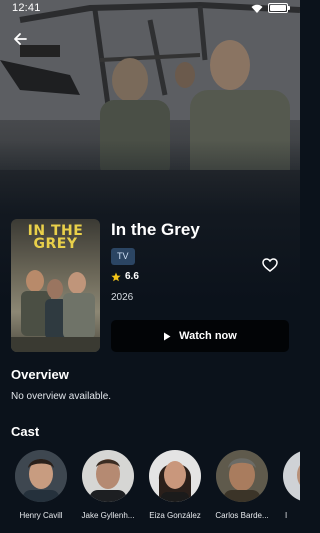 The width and height of the screenshot is (320, 533). What do you see at coordinates (208, 336) in the screenshot?
I see `watch-now-label: Watch now` at bounding box center [208, 336].